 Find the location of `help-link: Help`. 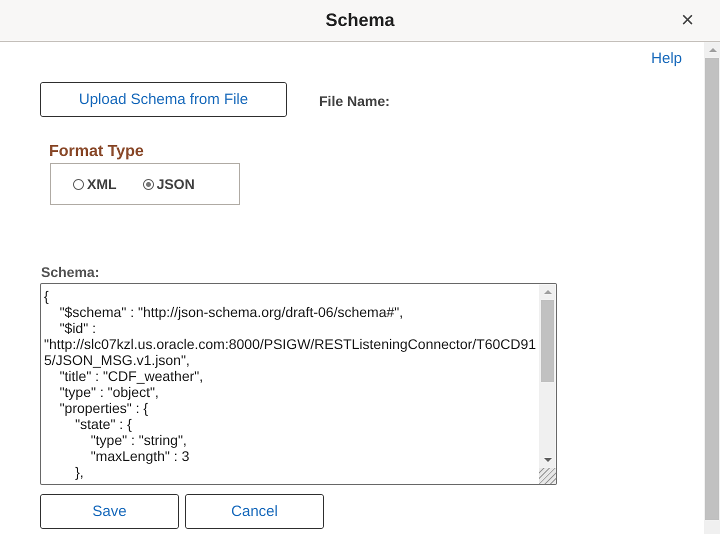

help-link: Help is located at coordinates (666, 59).